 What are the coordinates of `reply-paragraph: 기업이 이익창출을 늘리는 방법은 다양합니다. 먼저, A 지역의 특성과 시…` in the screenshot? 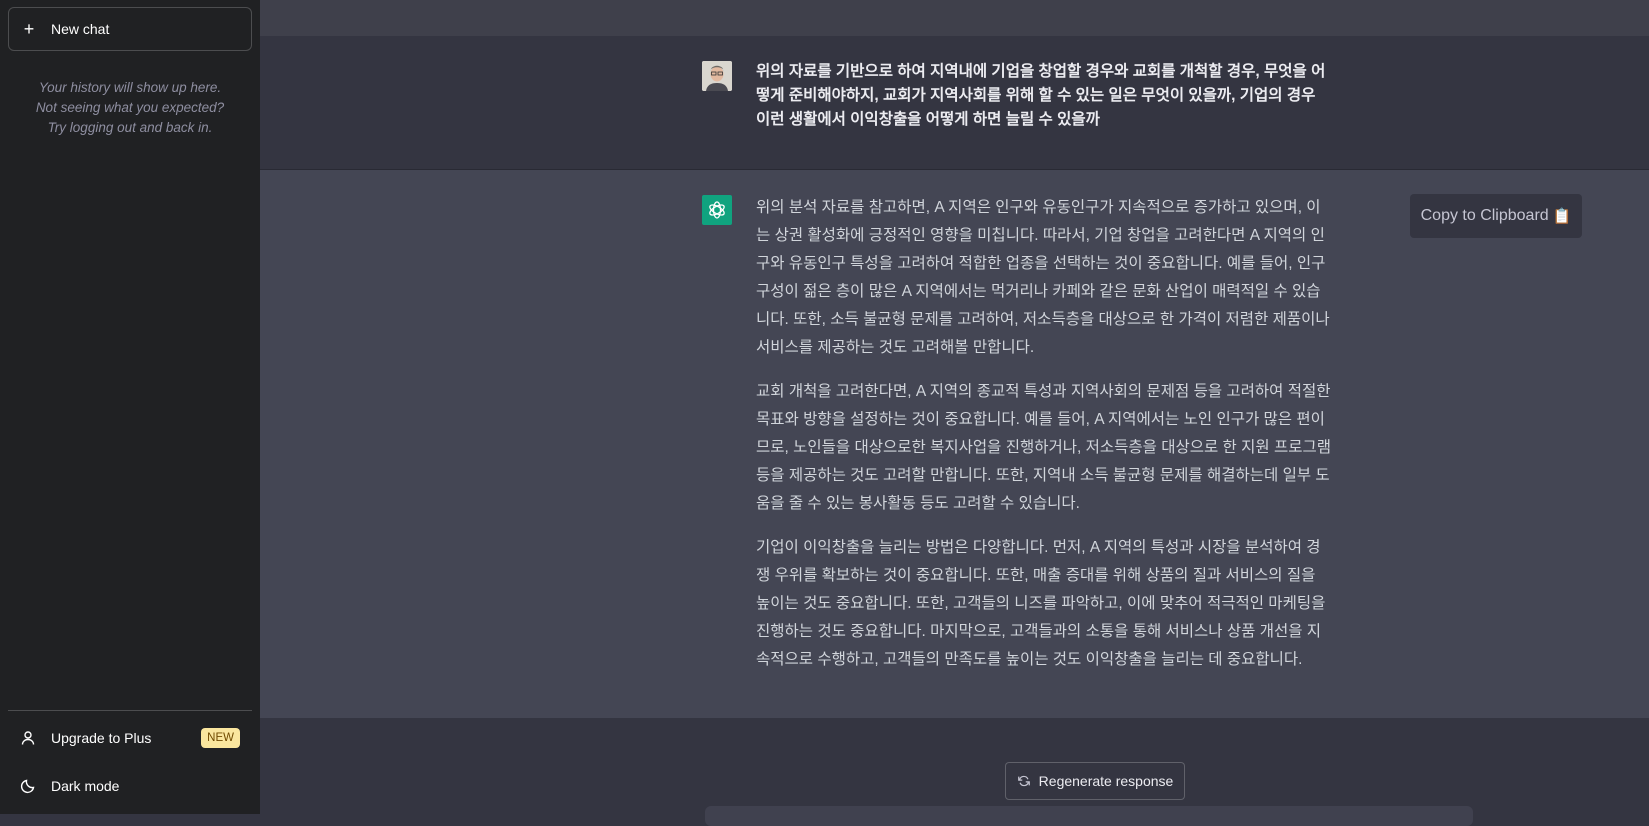 It's located at (1086, 604).